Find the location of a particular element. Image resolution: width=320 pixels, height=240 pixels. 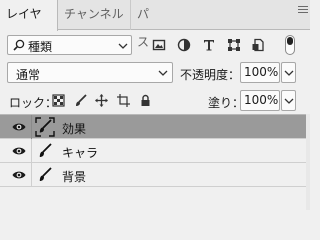

tab-layers: レイヤー is located at coordinates (29, 24).